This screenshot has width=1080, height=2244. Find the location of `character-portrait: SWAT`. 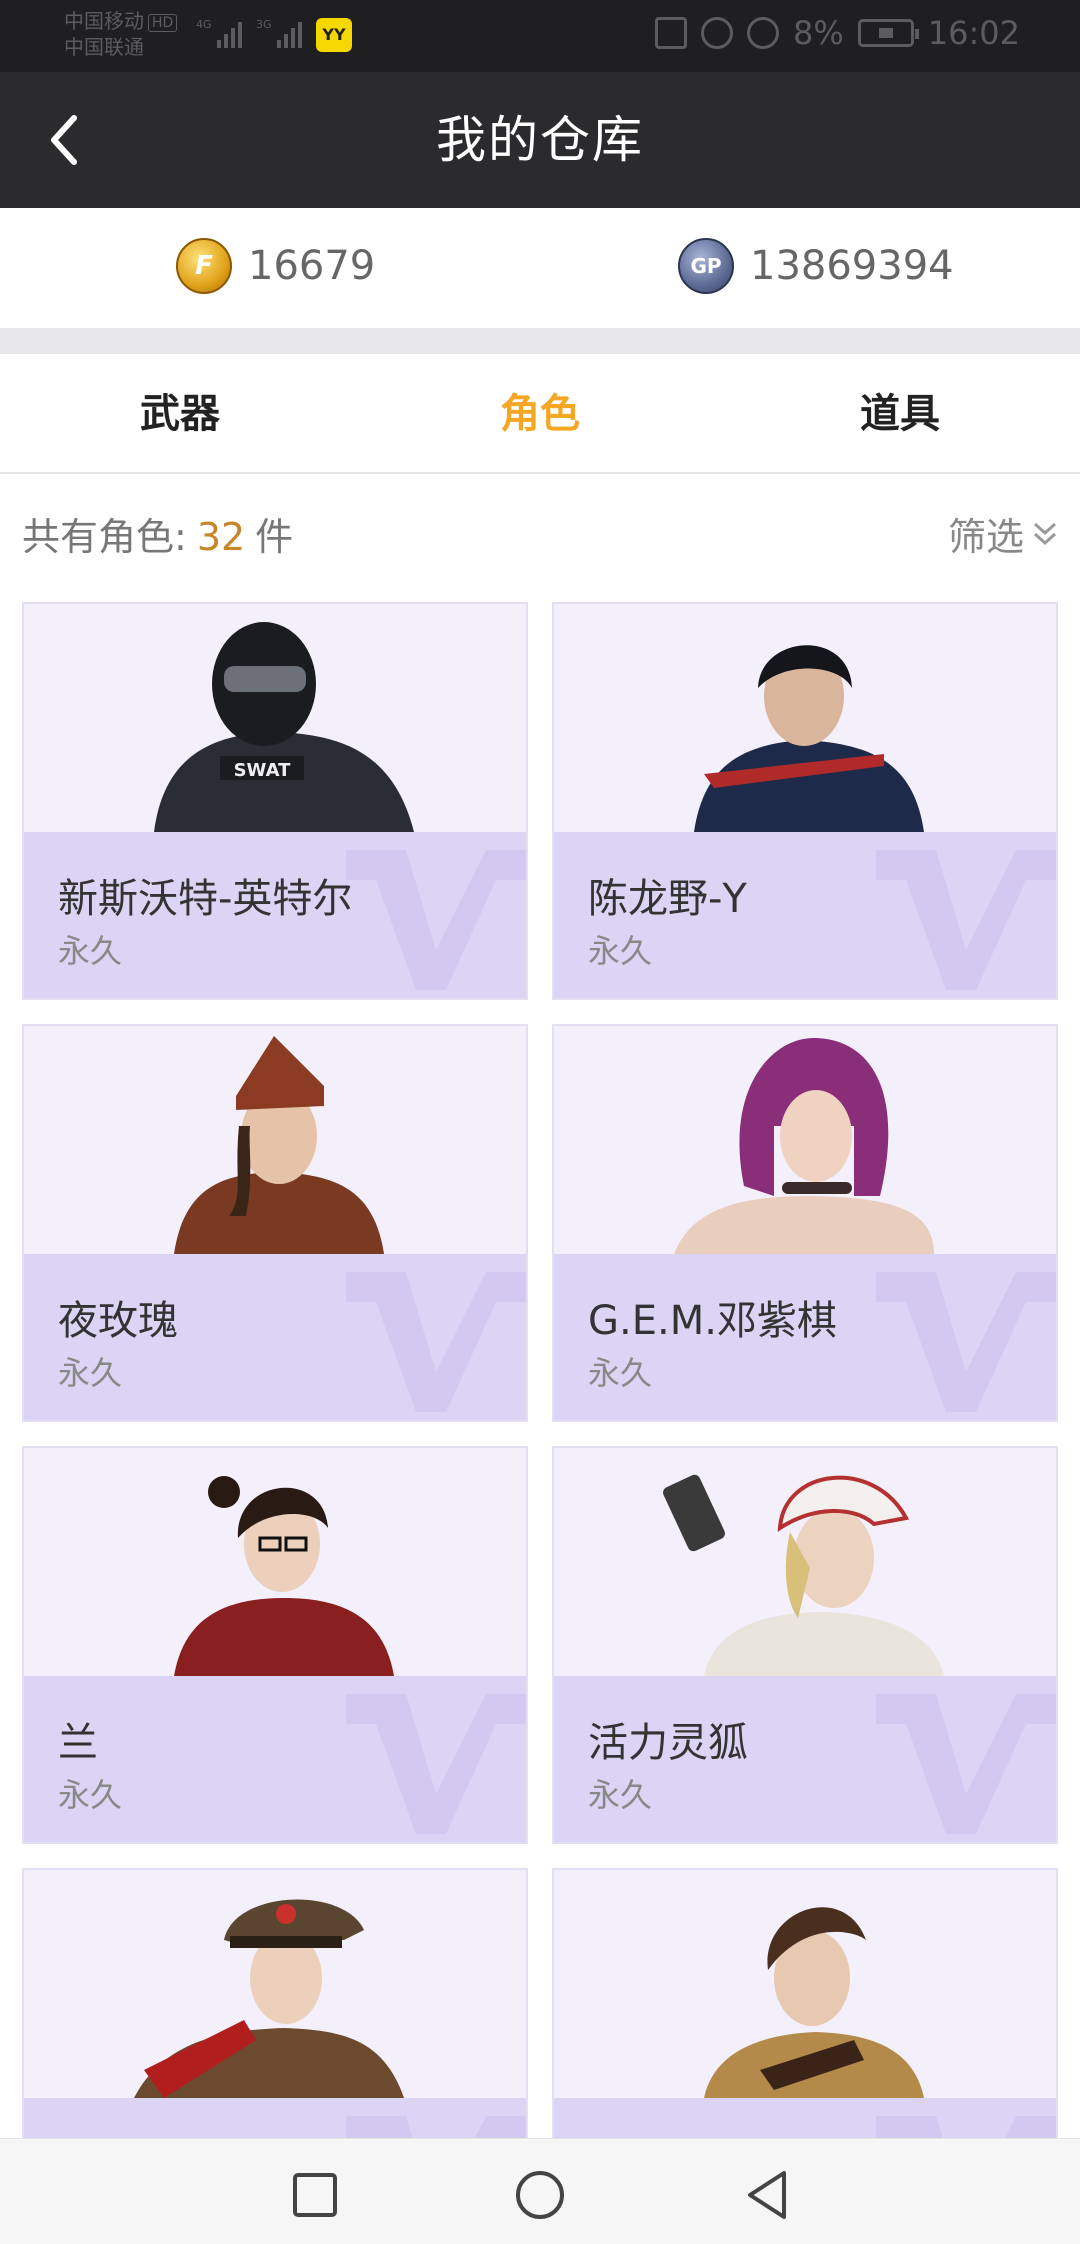

character-portrait: SWAT is located at coordinates (275, 718).